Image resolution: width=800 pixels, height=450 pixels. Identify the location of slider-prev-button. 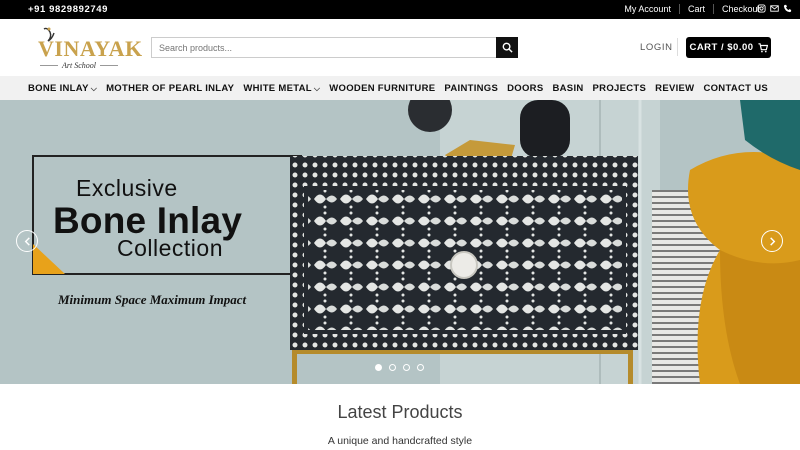
(27, 241).